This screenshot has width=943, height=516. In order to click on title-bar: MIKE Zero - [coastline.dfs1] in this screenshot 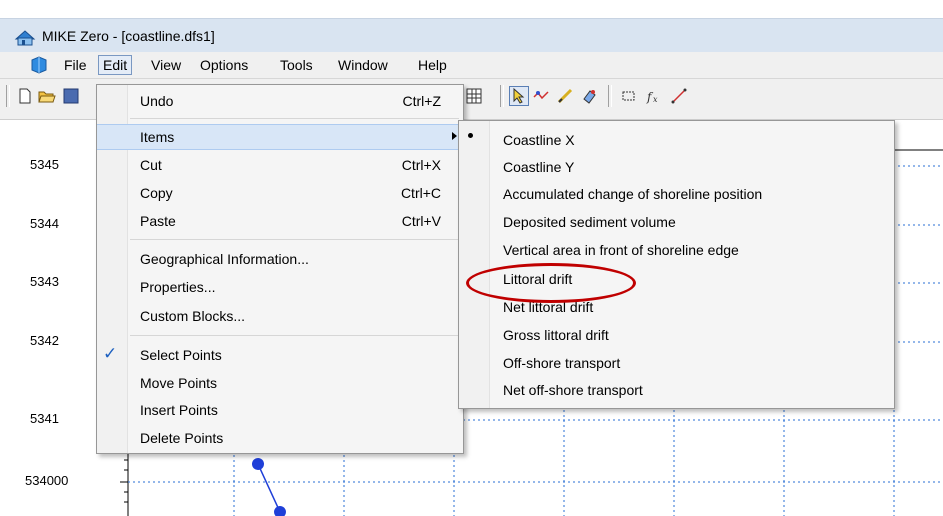, I will do `click(471, 35)`.